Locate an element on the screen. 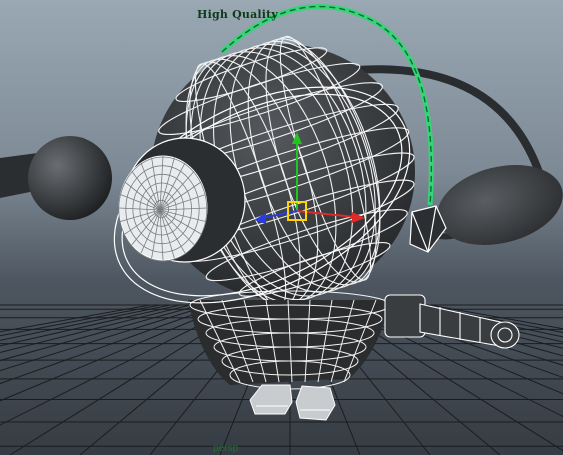 The image size is (563, 455). camera-label: persp is located at coordinates (226, 448).